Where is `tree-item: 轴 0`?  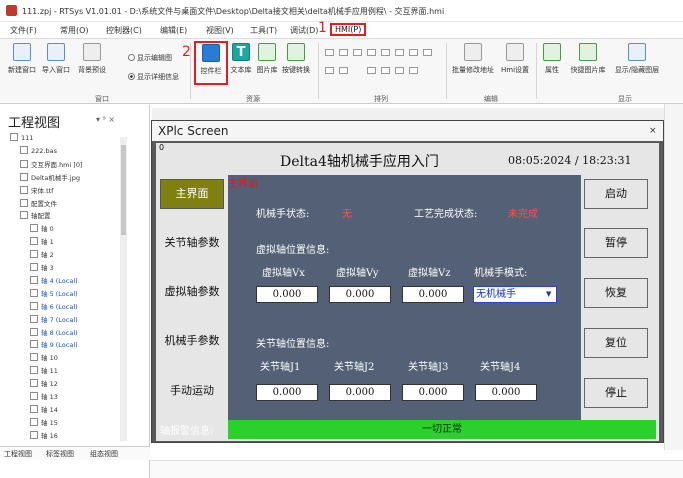
tree-item: 轴 0 is located at coordinates (42, 228).